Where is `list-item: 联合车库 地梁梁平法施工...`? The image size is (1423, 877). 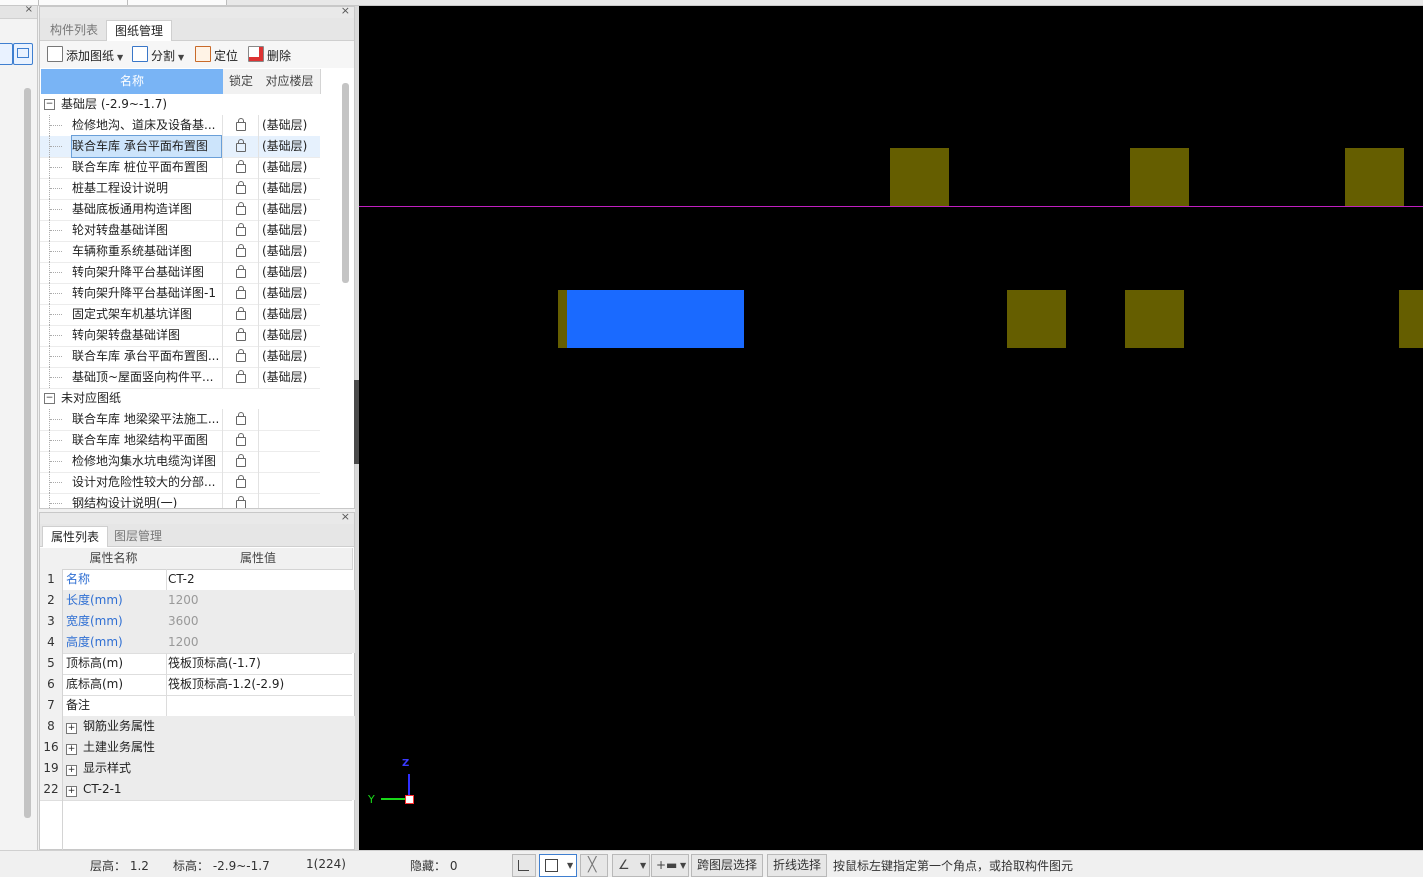 list-item: 联合车库 地梁梁平法施工... is located at coordinates (180, 420).